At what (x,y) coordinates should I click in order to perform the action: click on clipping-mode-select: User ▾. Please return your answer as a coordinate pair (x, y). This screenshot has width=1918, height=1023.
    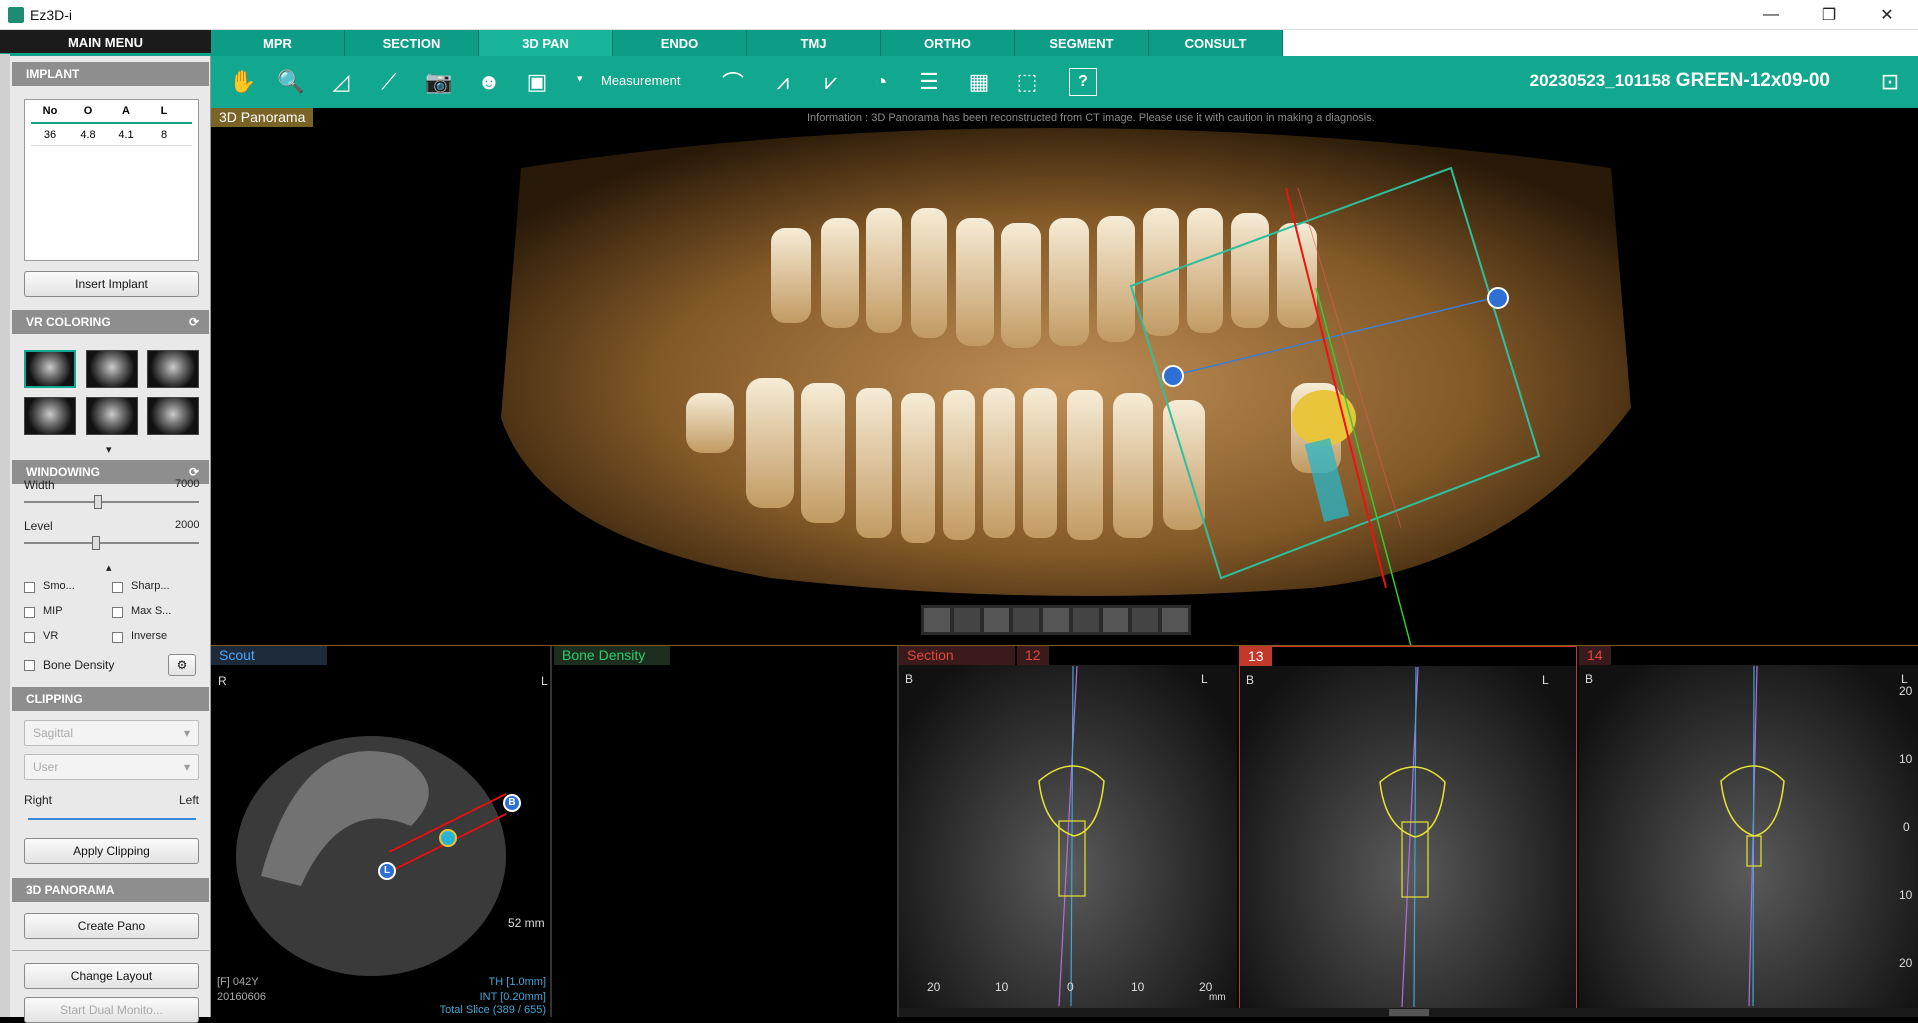
    Looking at the image, I should click on (111, 767).